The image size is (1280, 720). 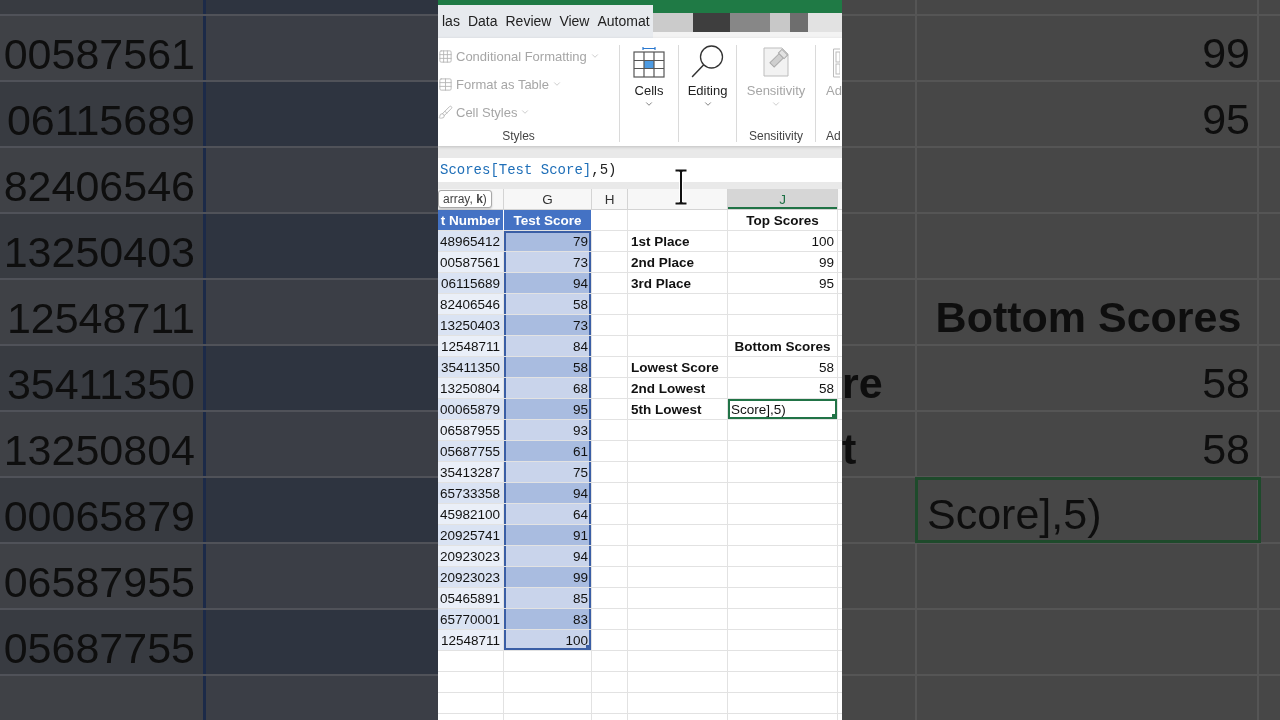 What do you see at coordinates (471, 472) in the screenshot?
I see `table-cell: 35413287` at bounding box center [471, 472].